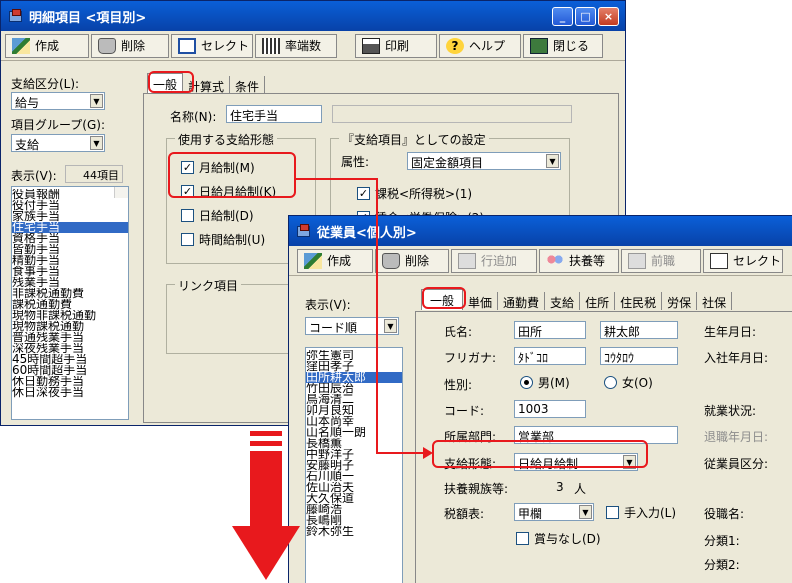  Describe the element at coordinates (217, 215) in the screenshot. I see `check-daily: 日給制(D)` at that location.